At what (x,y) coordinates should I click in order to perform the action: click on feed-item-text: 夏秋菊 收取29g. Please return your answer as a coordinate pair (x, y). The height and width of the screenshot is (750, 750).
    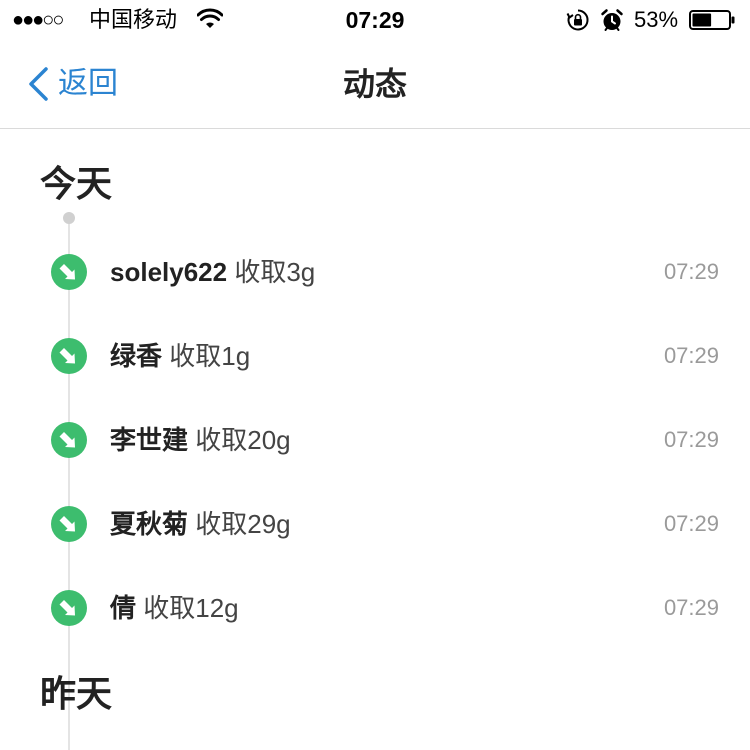
    Looking at the image, I should click on (200, 524).